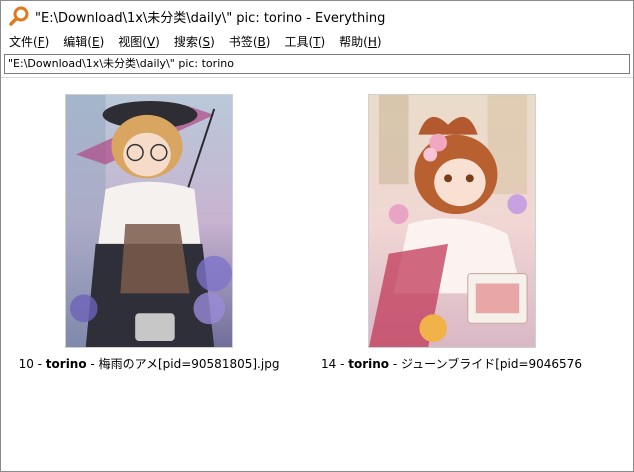 This screenshot has height=472, width=634. Describe the element at coordinates (304, 41) in the screenshot. I see `menu-tools: 工具(T)` at that location.